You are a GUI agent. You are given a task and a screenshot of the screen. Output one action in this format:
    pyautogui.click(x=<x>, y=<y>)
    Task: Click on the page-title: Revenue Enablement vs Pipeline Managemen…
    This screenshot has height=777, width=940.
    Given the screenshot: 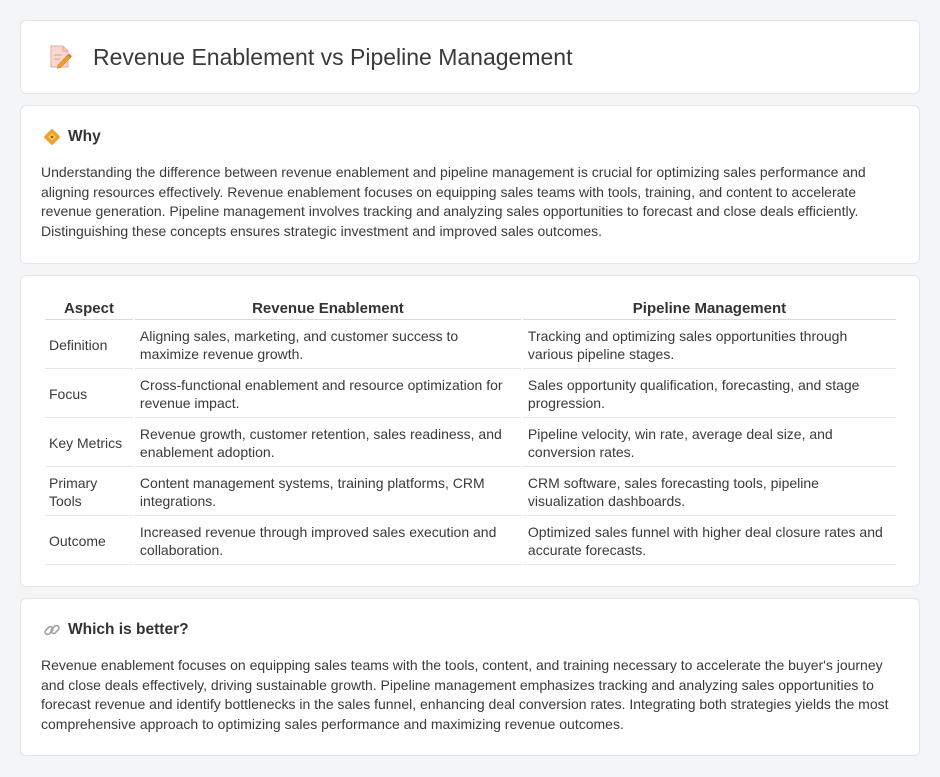 What is the action you would take?
    pyautogui.click(x=333, y=56)
    